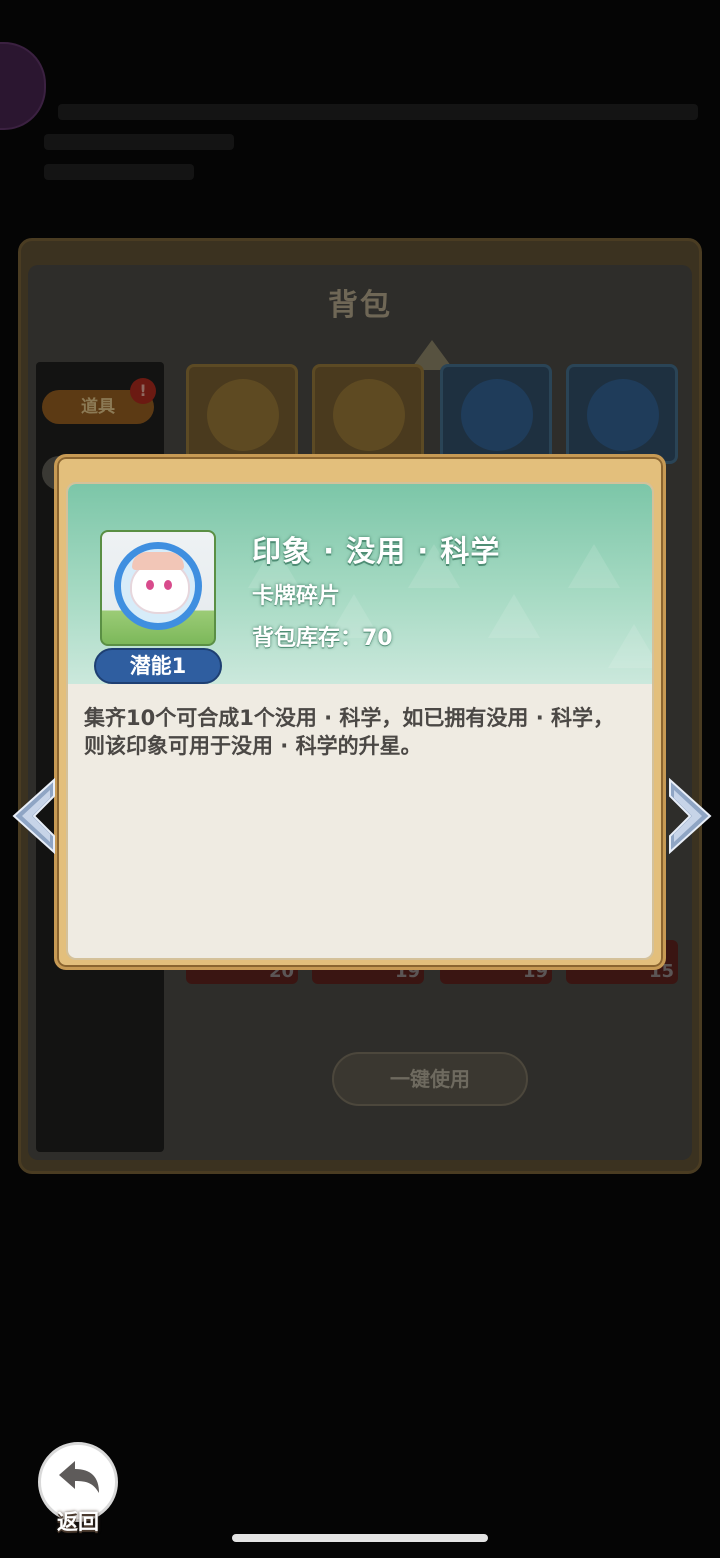 The image size is (720, 1558). I want to click on chevron-right-icon, so click(690, 816).